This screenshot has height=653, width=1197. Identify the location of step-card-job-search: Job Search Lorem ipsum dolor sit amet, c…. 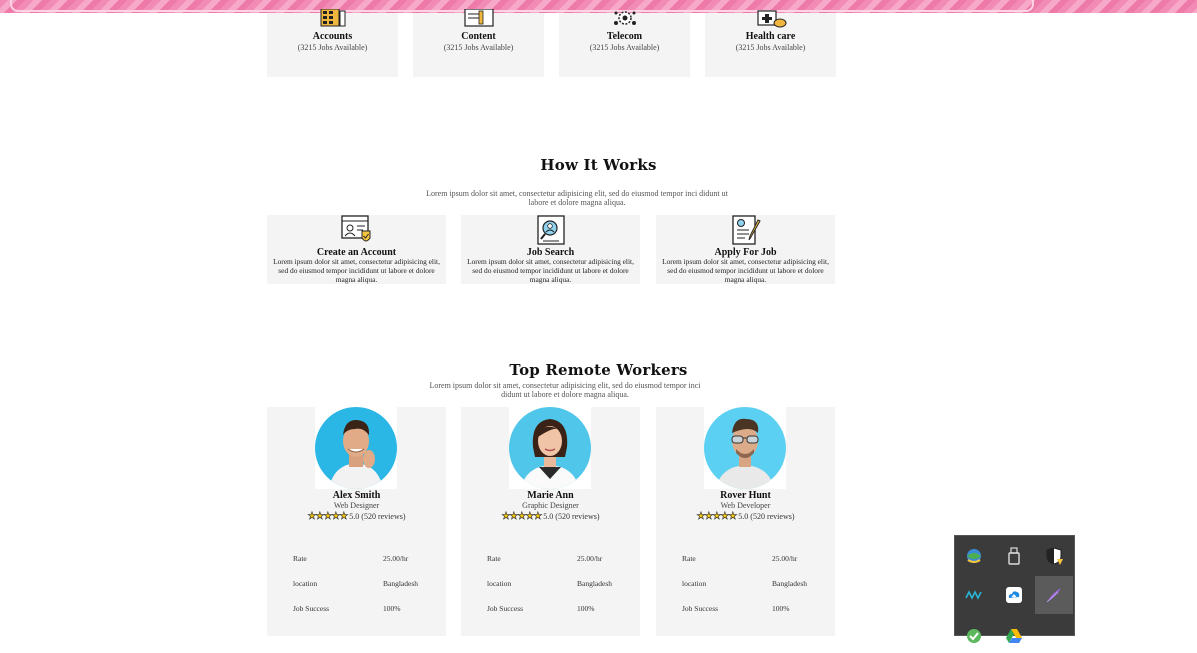
(550, 249).